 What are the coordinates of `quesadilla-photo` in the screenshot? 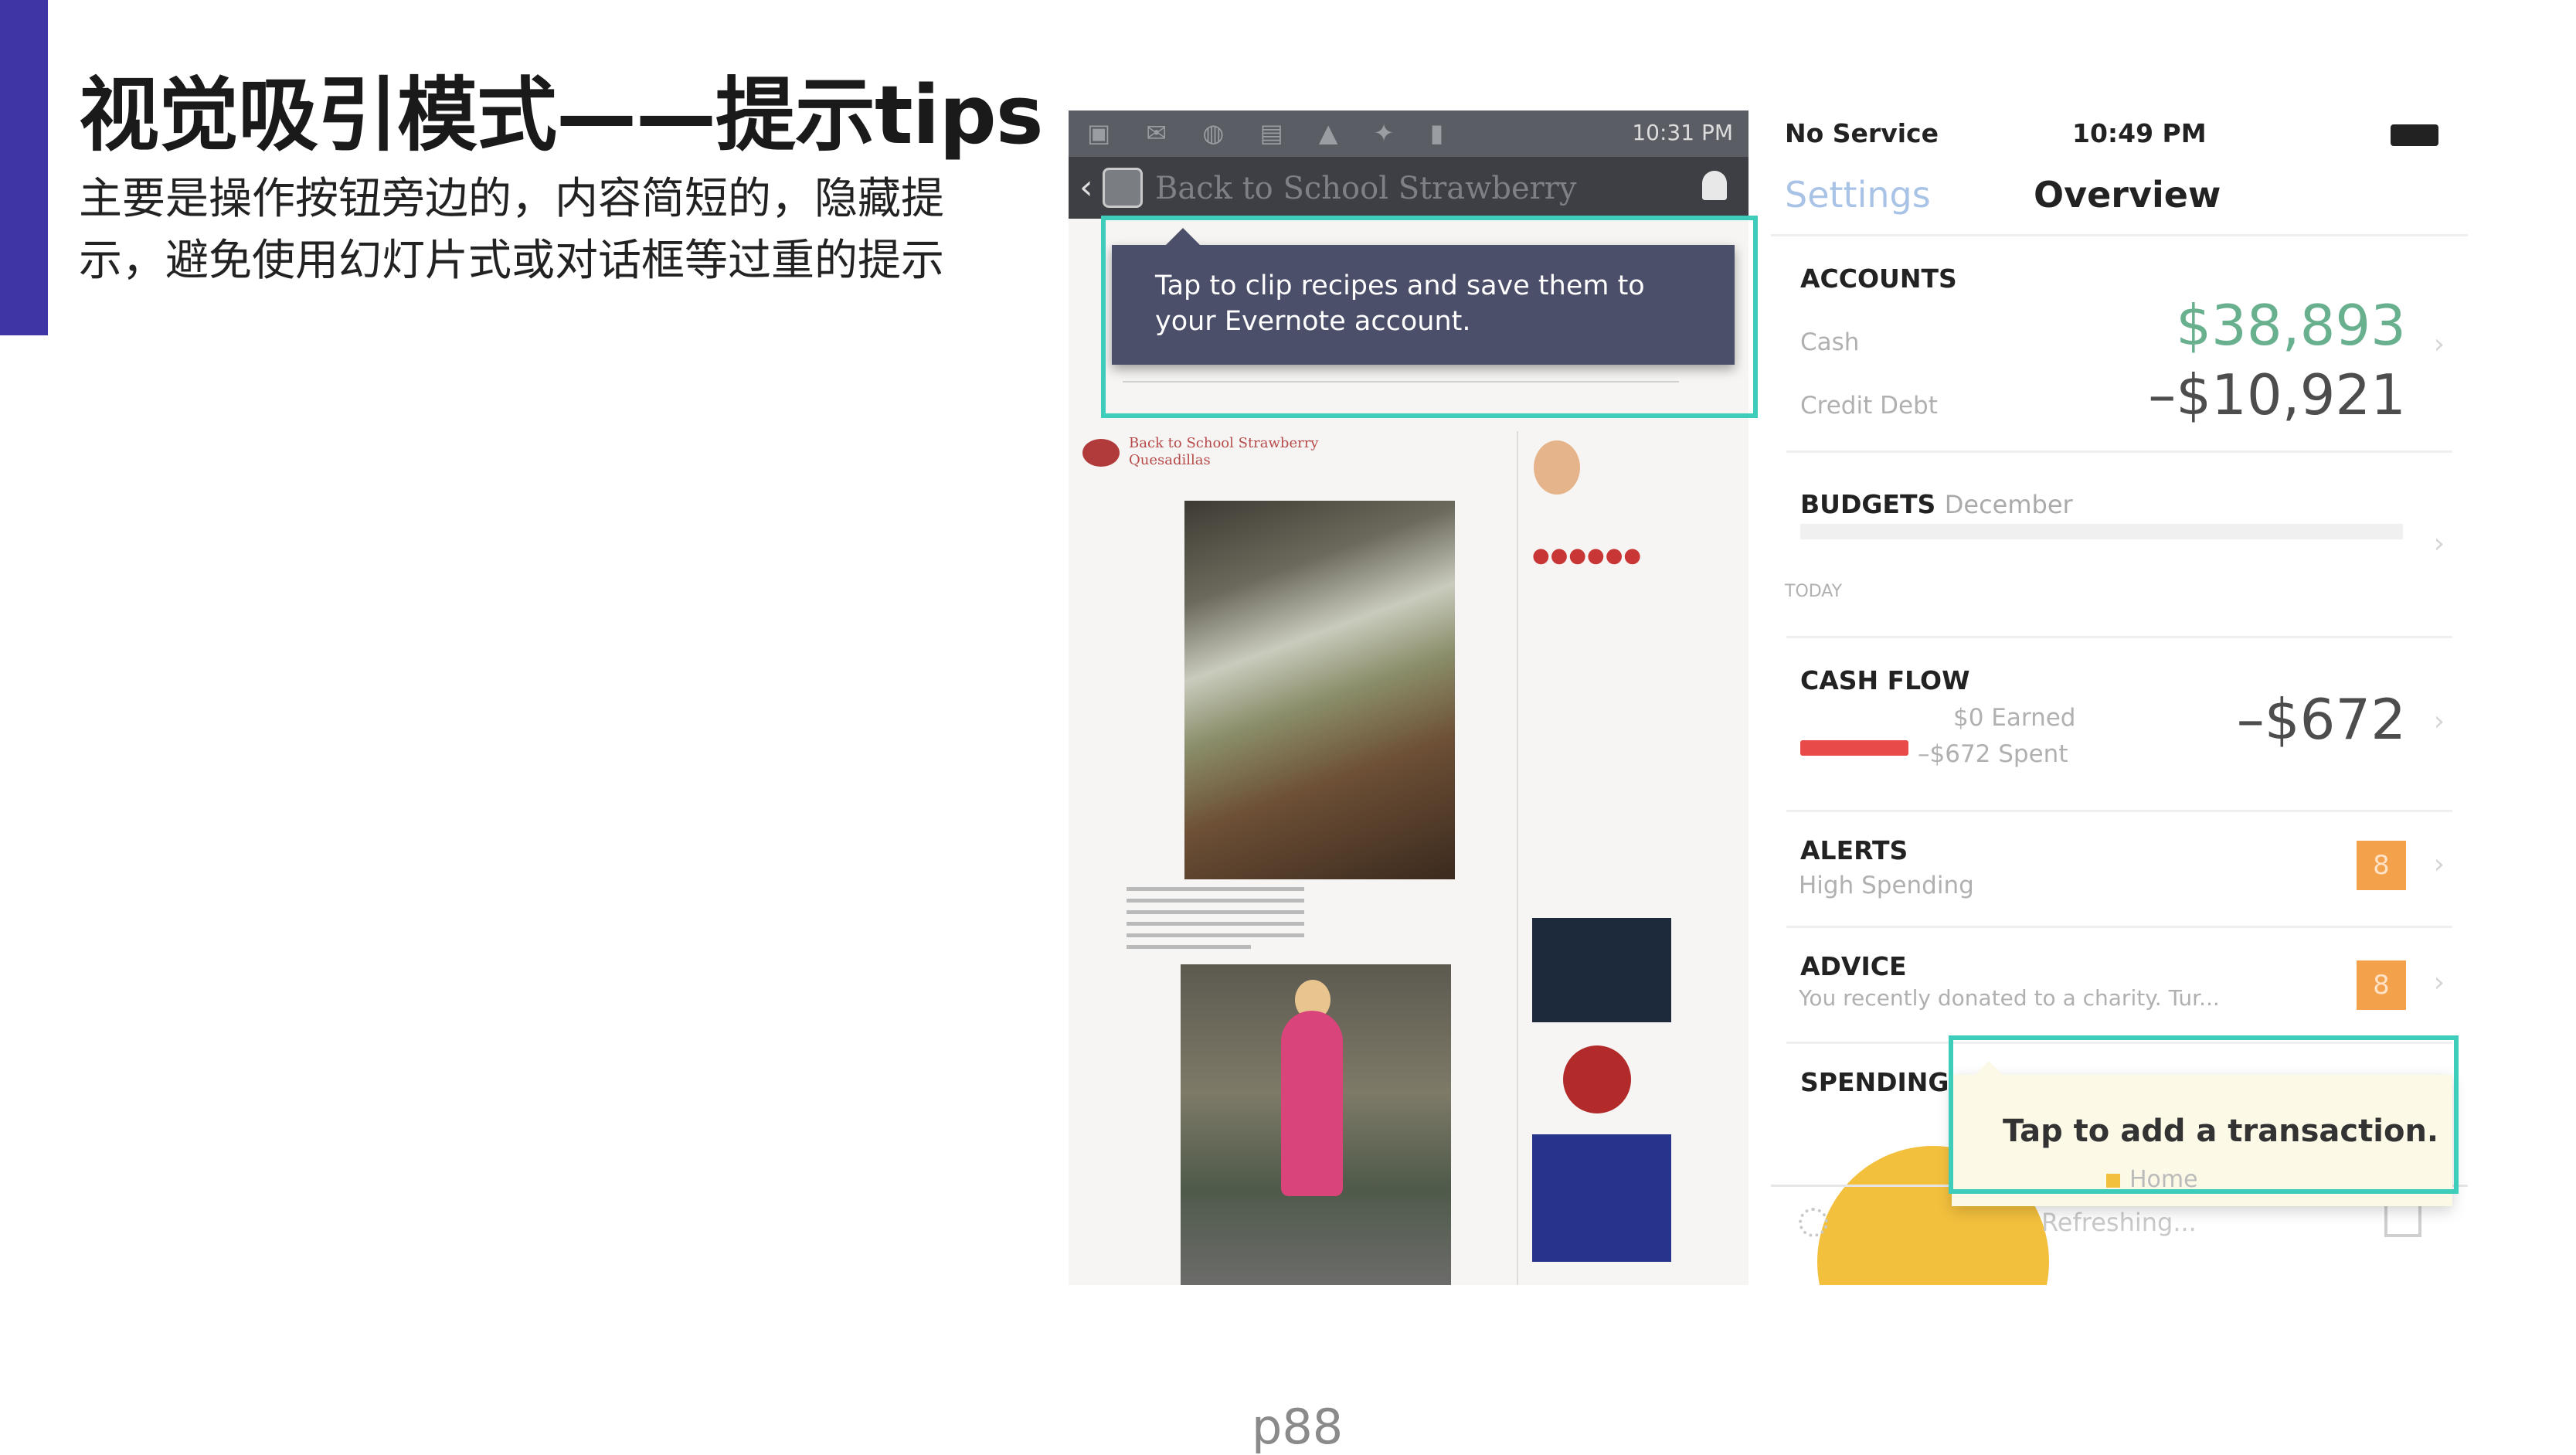 It's located at (1319, 690).